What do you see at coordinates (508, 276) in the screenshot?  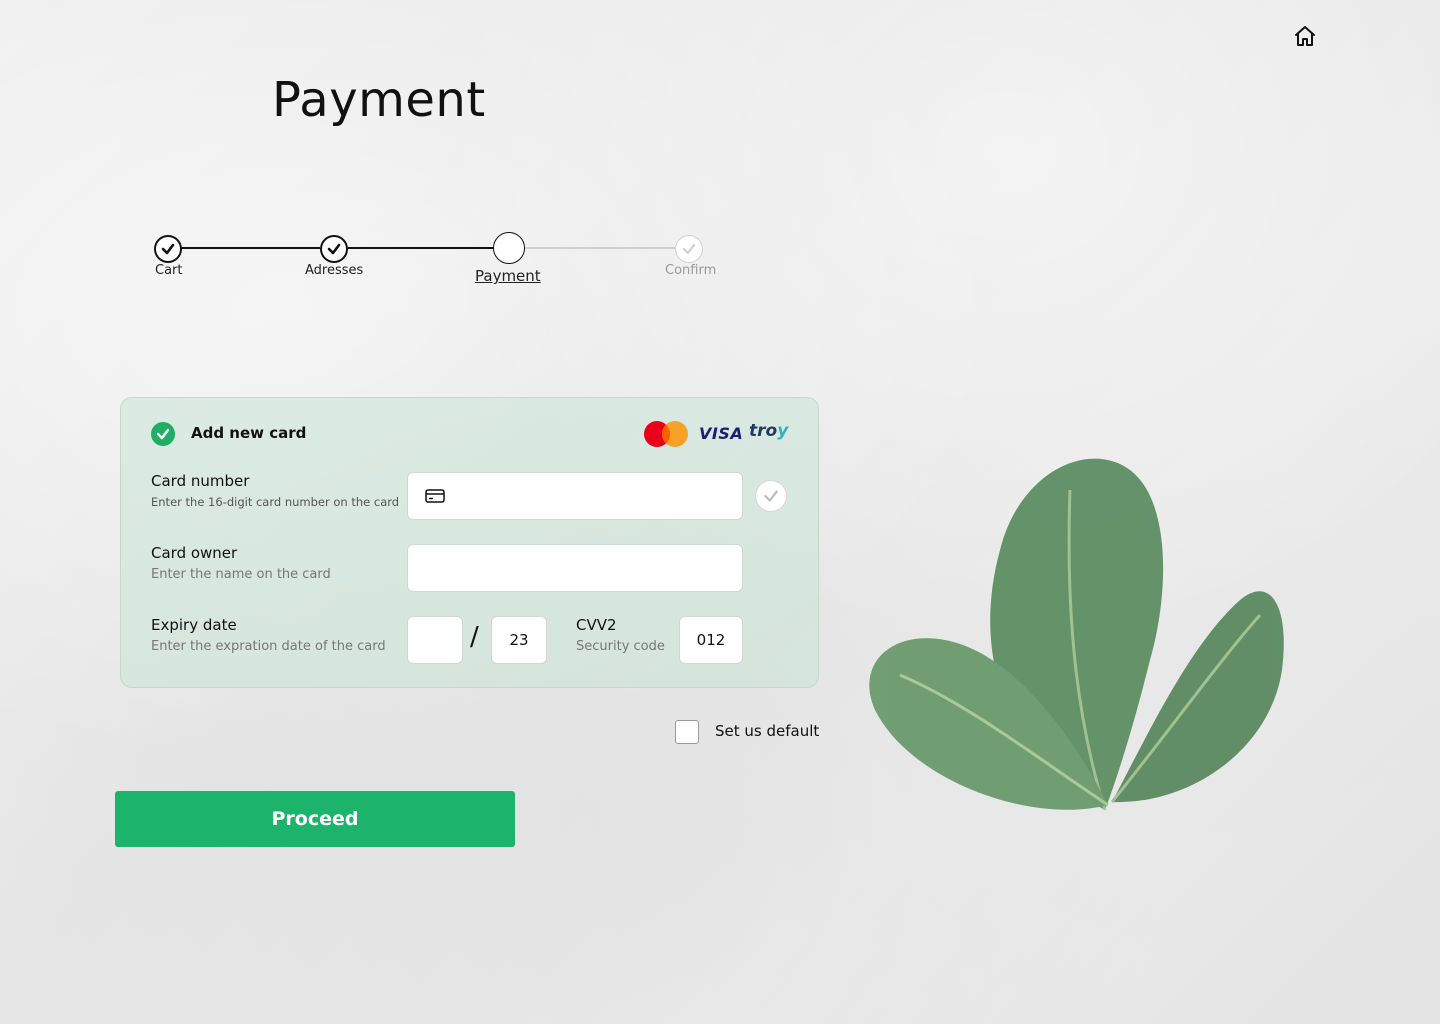 I see `step-label-payment: Payment` at bounding box center [508, 276].